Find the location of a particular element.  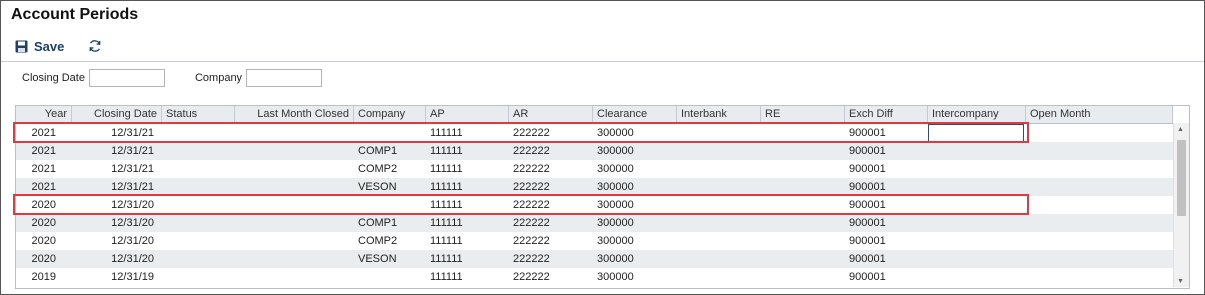

table-cell: 12/31/19 is located at coordinates (113, 277).